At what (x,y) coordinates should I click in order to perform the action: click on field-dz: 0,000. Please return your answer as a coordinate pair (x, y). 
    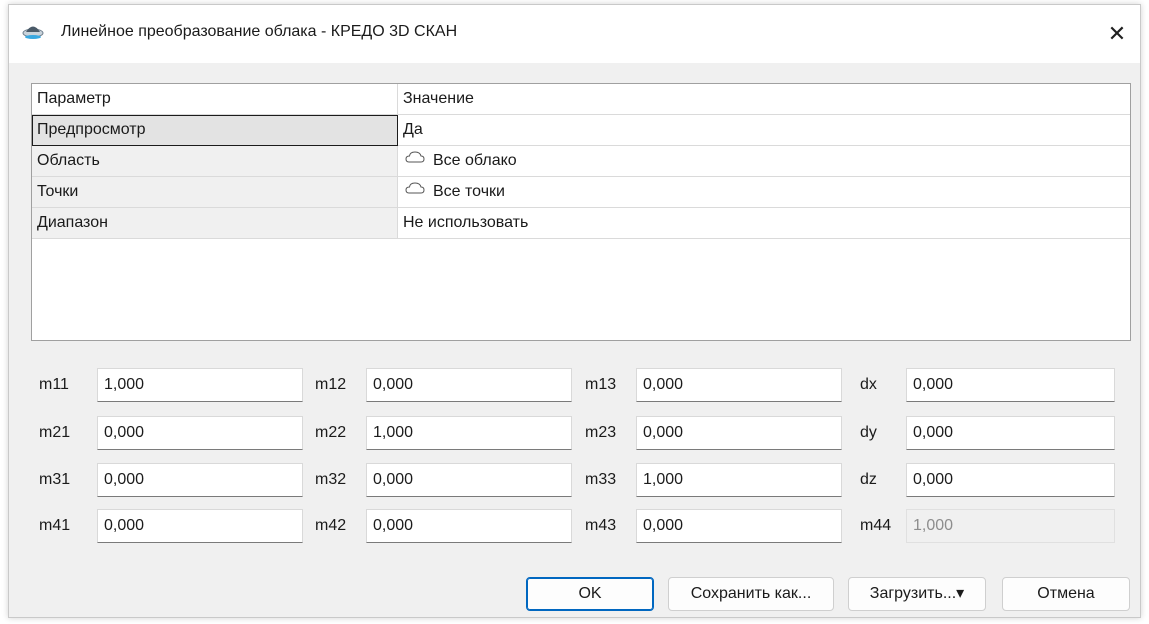
    Looking at the image, I should click on (1010, 480).